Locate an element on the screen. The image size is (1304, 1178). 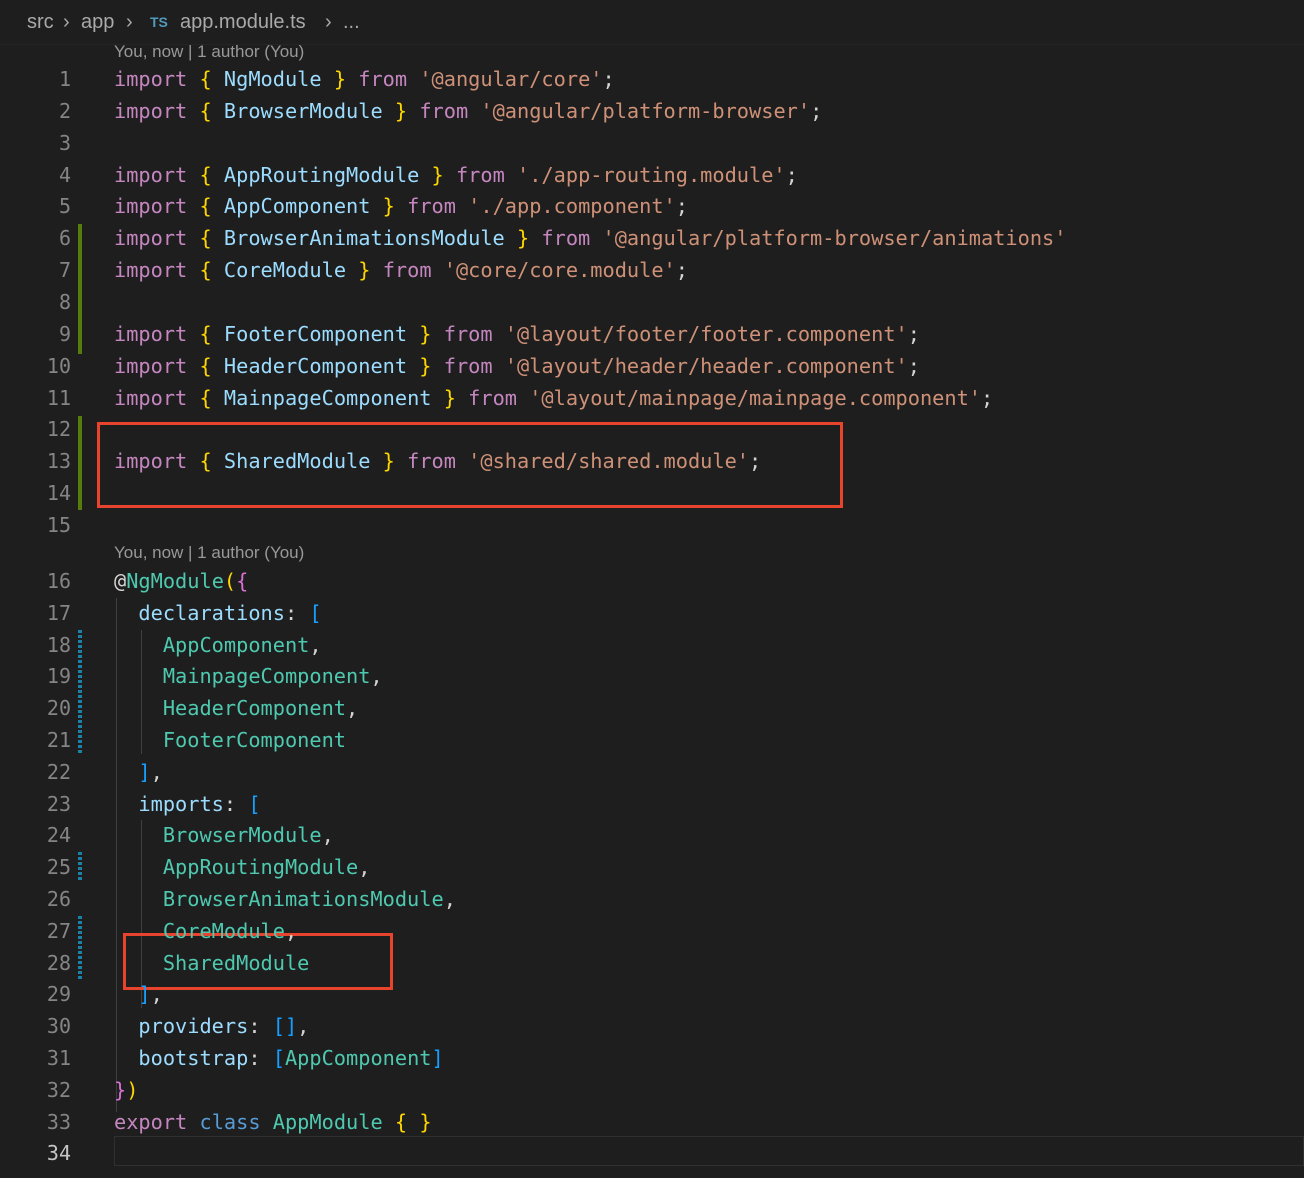
code-token: bootstrap is located at coordinates (193, 1058).